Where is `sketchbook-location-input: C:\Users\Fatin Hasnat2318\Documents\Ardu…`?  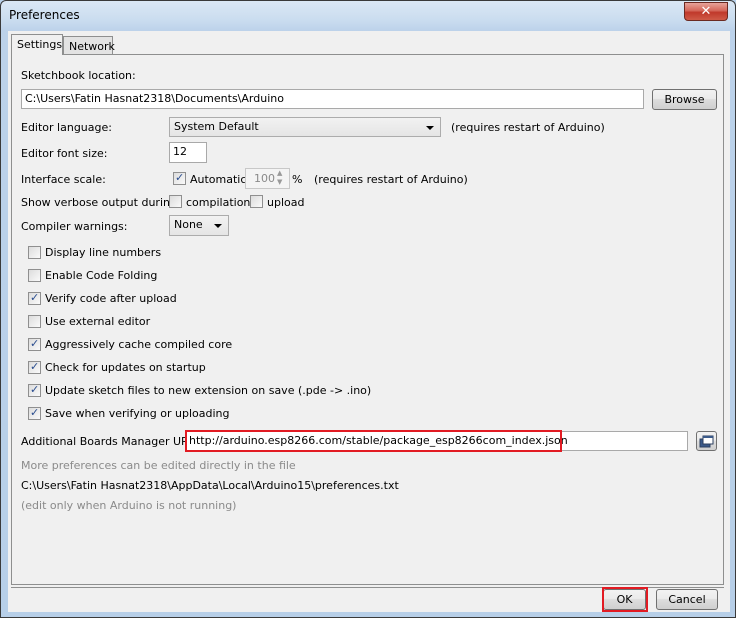 sketchbook-location-input: C:\Users\Fatin Hasnat2318\Documents\Ardu… is located at coordinates (332, 99).